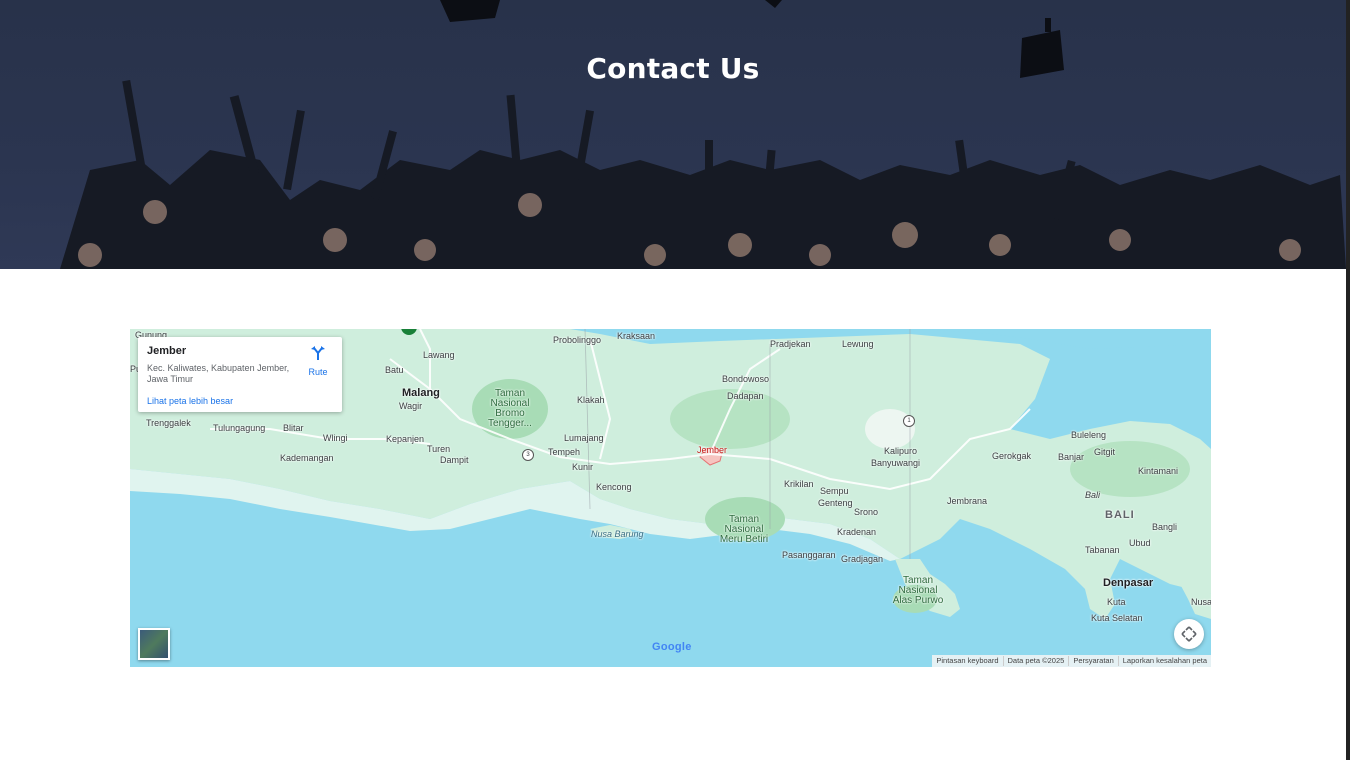 The image size is (1350, 760). I want to click on place-title: Jember, so click(167, 351).